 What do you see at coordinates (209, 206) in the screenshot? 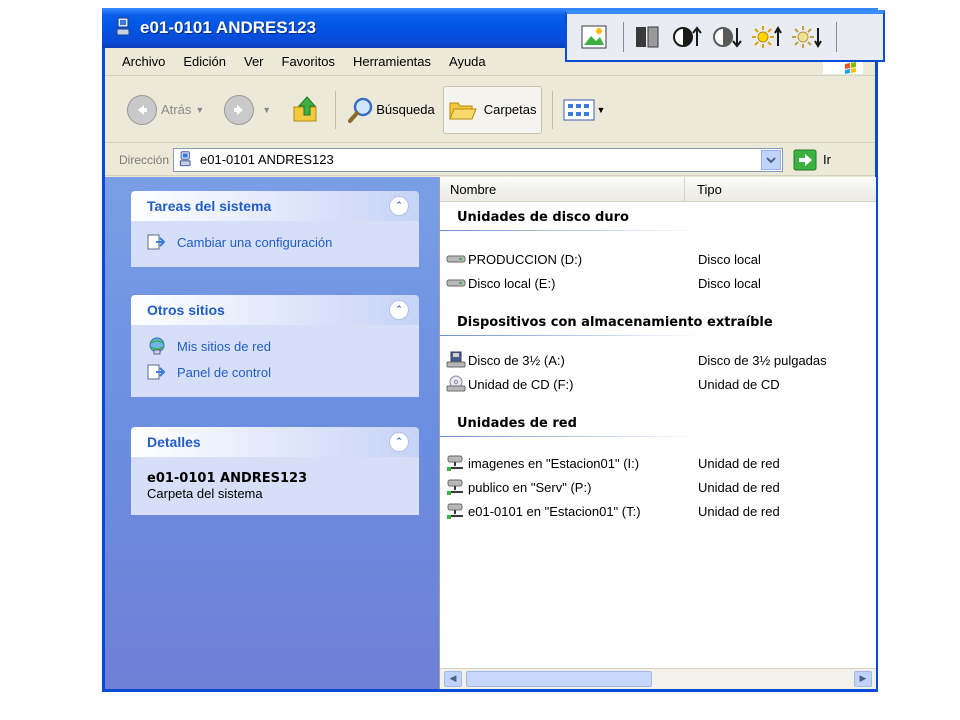
I see `system-tasks-title: Tareas del sistema` at bounding box center [209, 206].